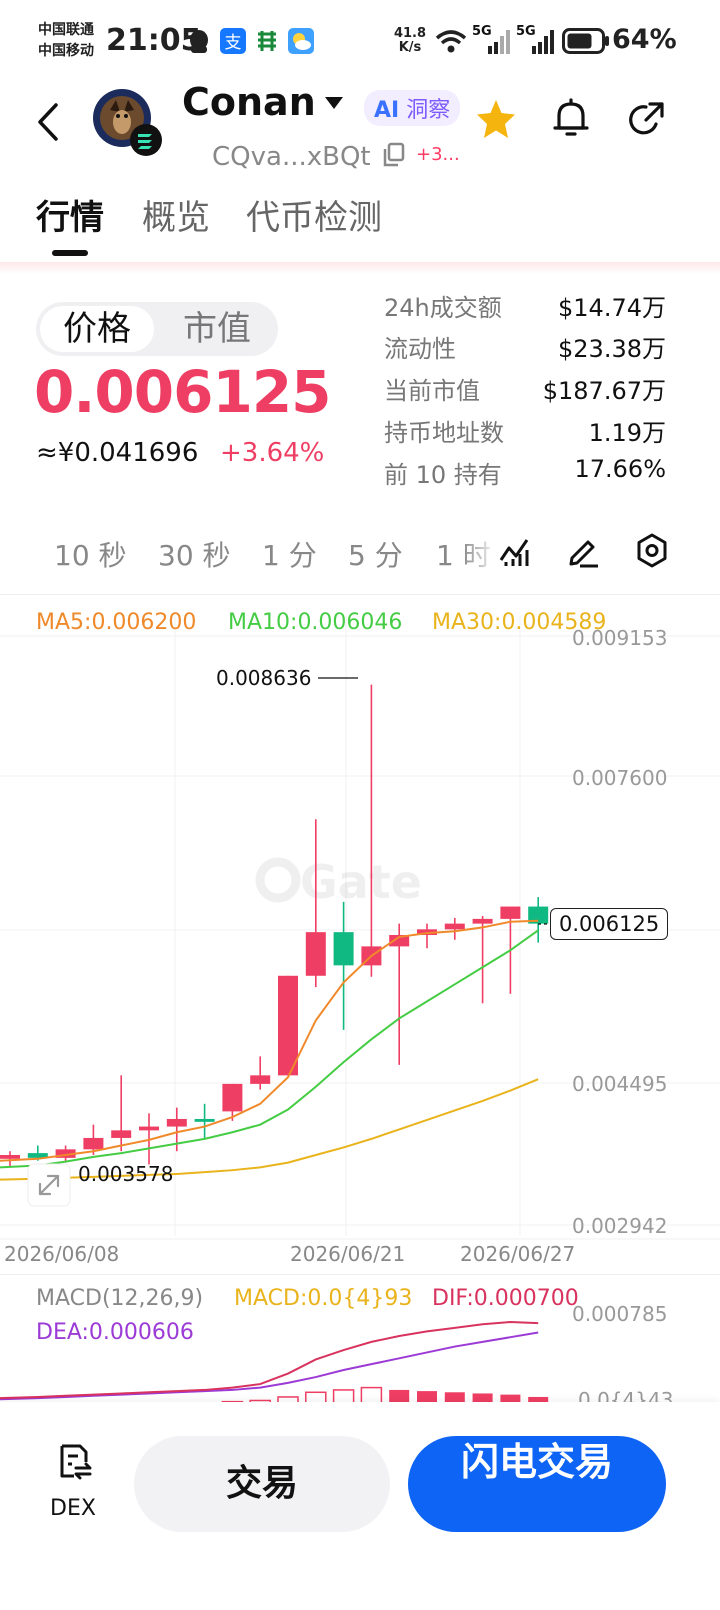 The image size is (720, 1610). Describe the element at coordinates (269, 1040) in the screenshot. I see `ma5-line` at that location.